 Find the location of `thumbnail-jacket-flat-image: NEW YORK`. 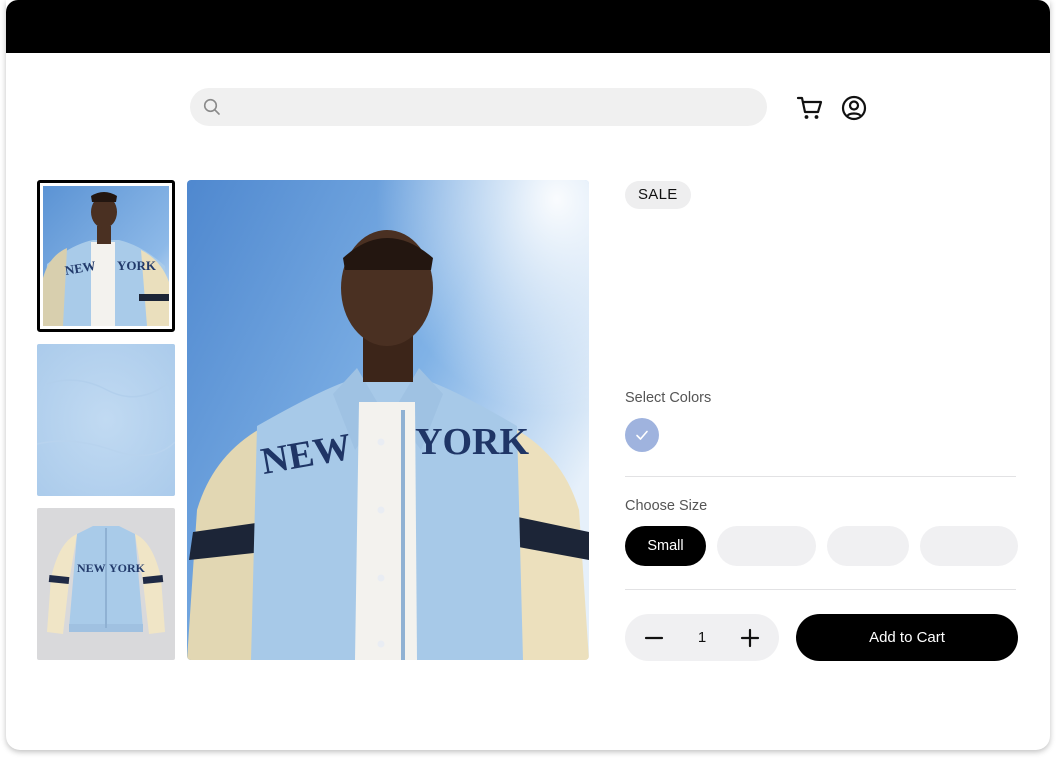

thumbnail-jacket-flat-image: NEW YORK is located at coordinates (106, 584).